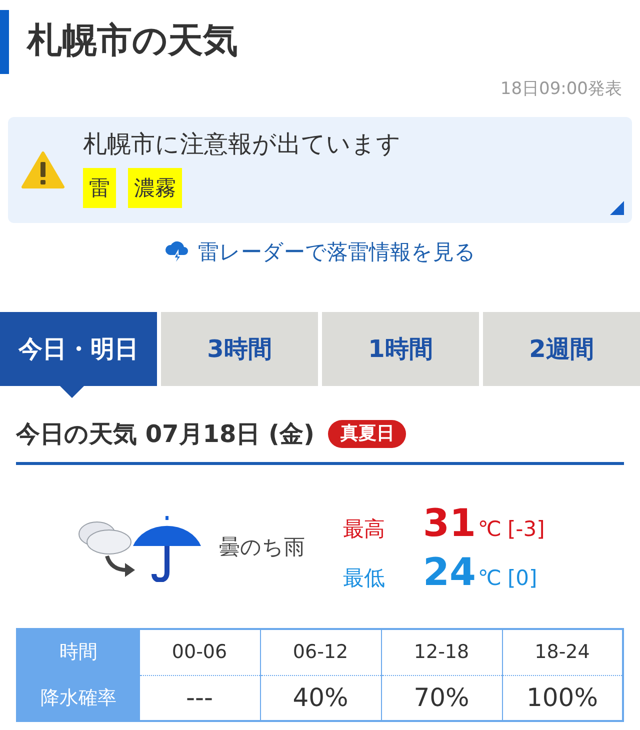 Image resolution: width=640 pixels, height=730 pixels. Describe the element at coordinates (78, 698) in the screenshot. I see `row-header: 降水確率` at that location.